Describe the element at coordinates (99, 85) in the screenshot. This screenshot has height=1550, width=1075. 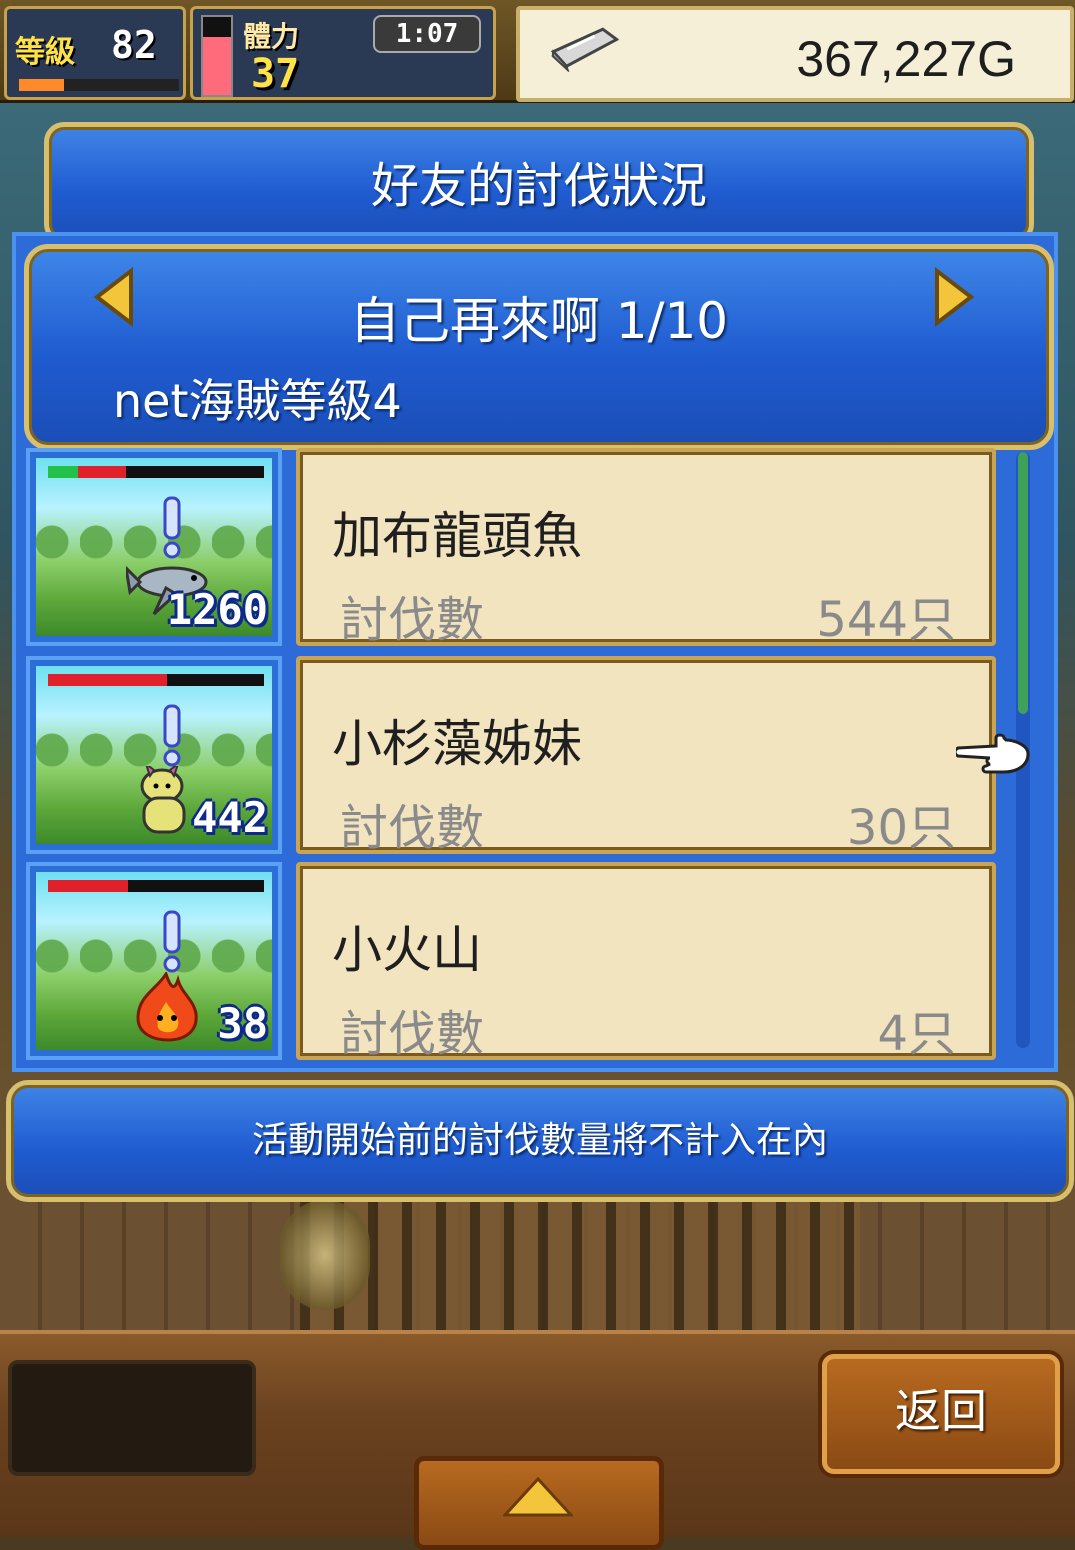
I see `exp-bar` at that location.